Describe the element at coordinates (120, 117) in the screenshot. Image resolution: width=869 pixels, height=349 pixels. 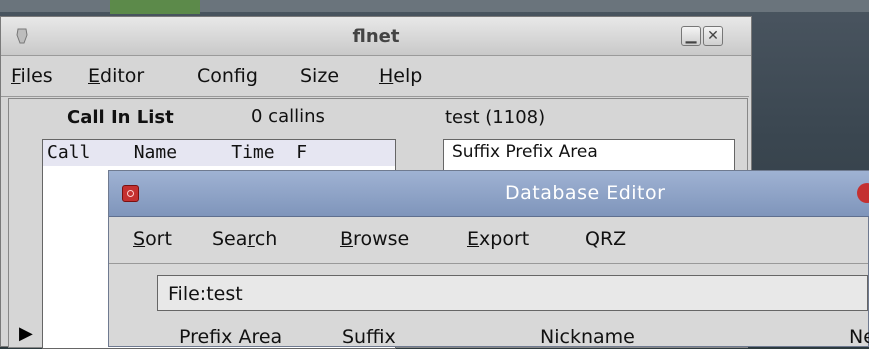
I see `callin-list-title: Call In List` at that location.